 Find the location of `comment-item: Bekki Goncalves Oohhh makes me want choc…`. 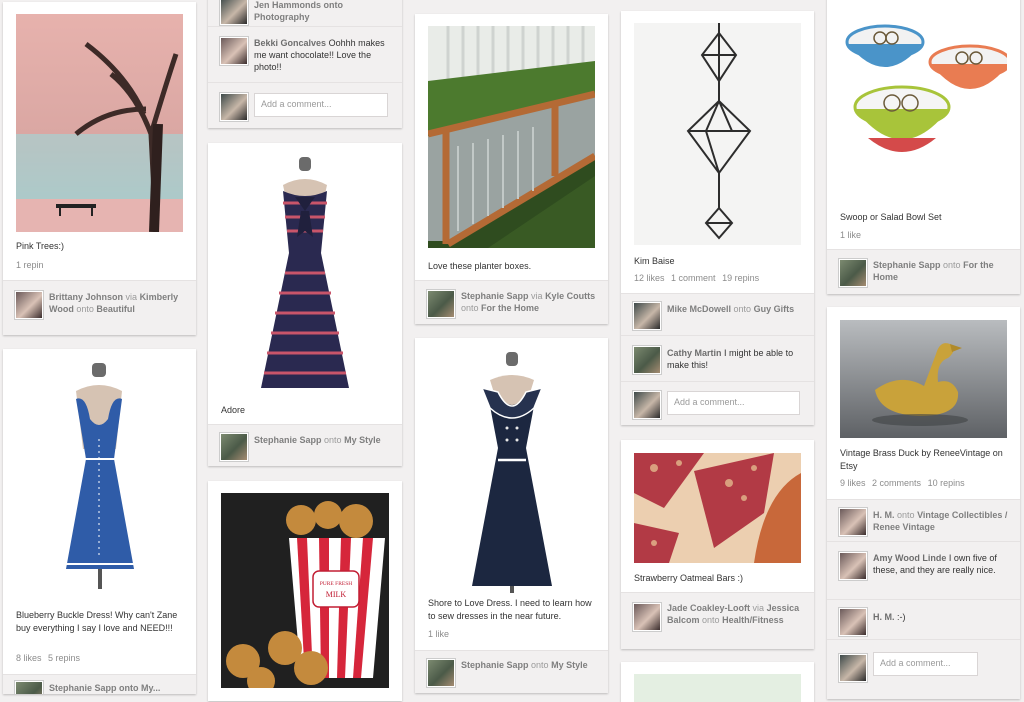

comment-item: Bekki Goncalves Oohhh makes me want choc… is located at coordinates (305, 54).